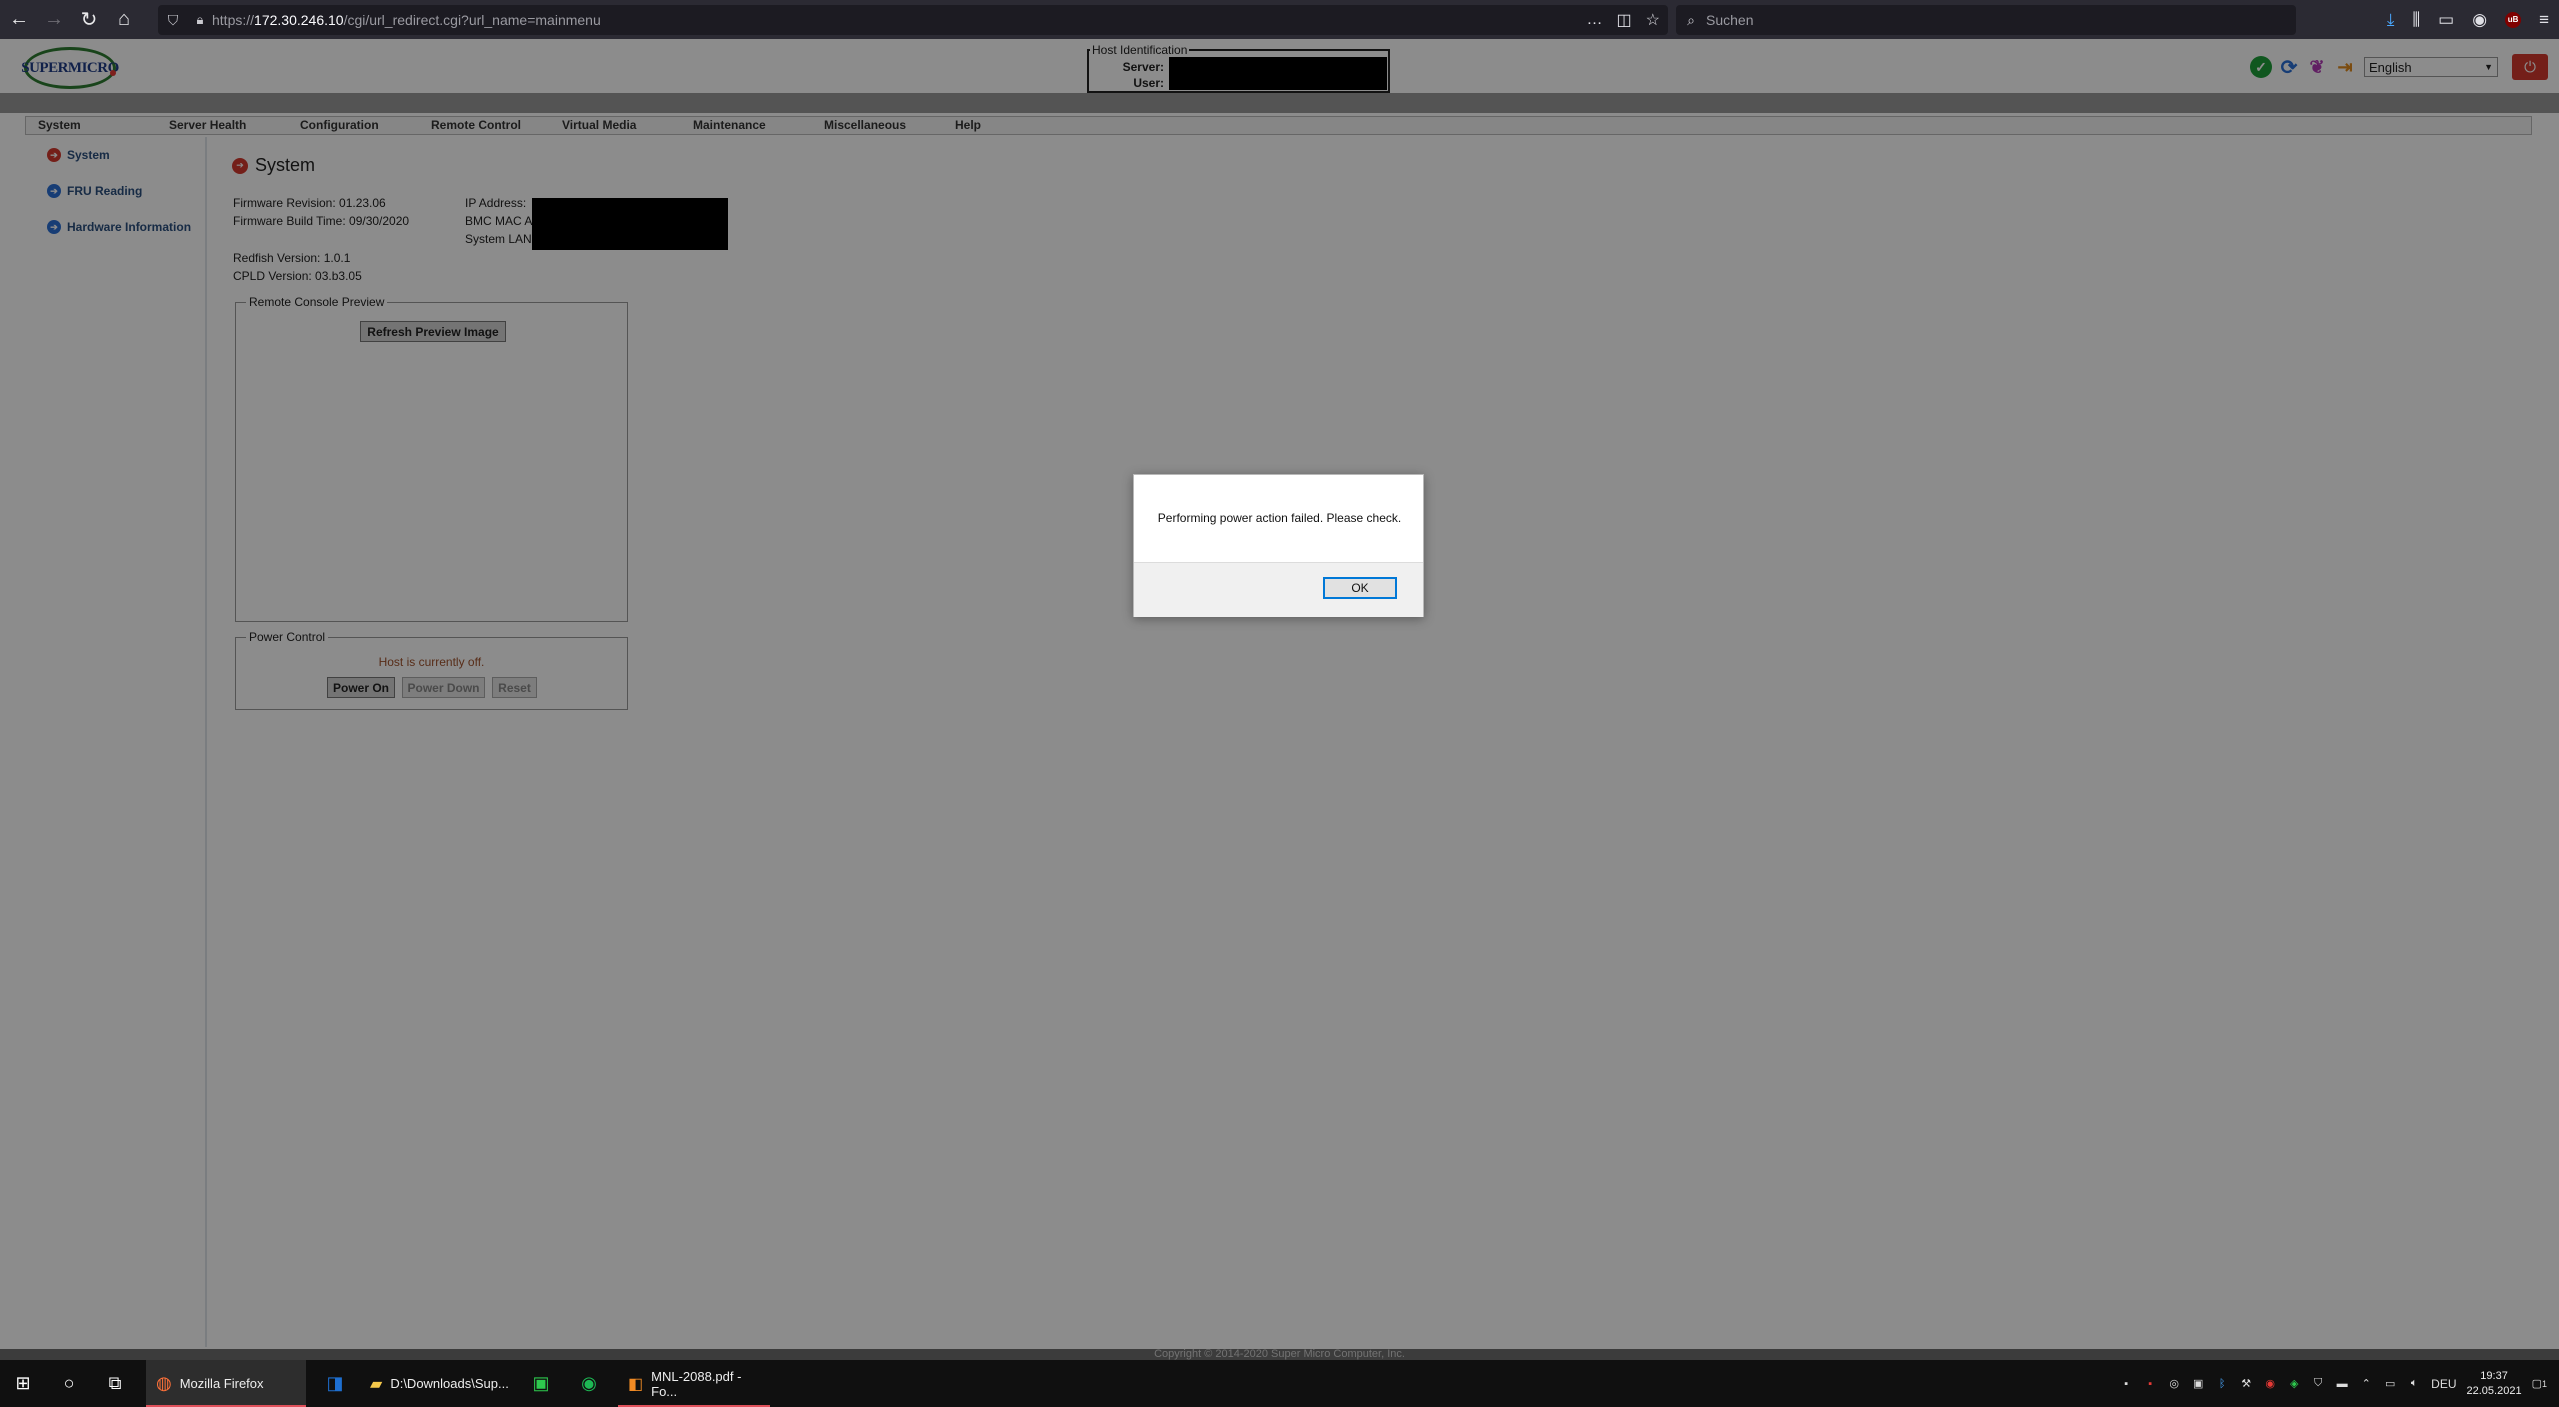 This screenshot has height=1407, width=2559. I want to click on menu-icon: ≡, so click(2544, 20).